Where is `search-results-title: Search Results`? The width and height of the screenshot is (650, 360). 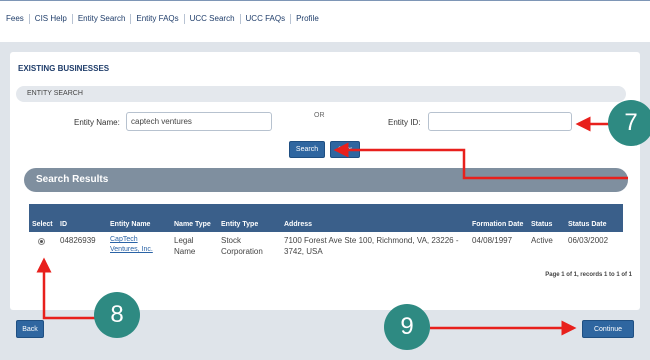
search-results-title: Search Results is located at coordinates (72, 179).